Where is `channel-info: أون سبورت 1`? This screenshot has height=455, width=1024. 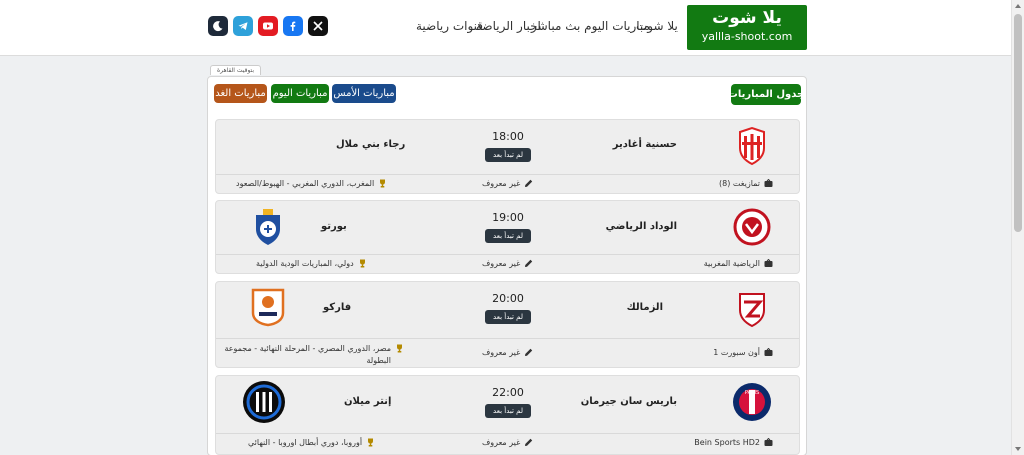 channel-info: أون سبورت 1 is located at coordinates (743, 352).